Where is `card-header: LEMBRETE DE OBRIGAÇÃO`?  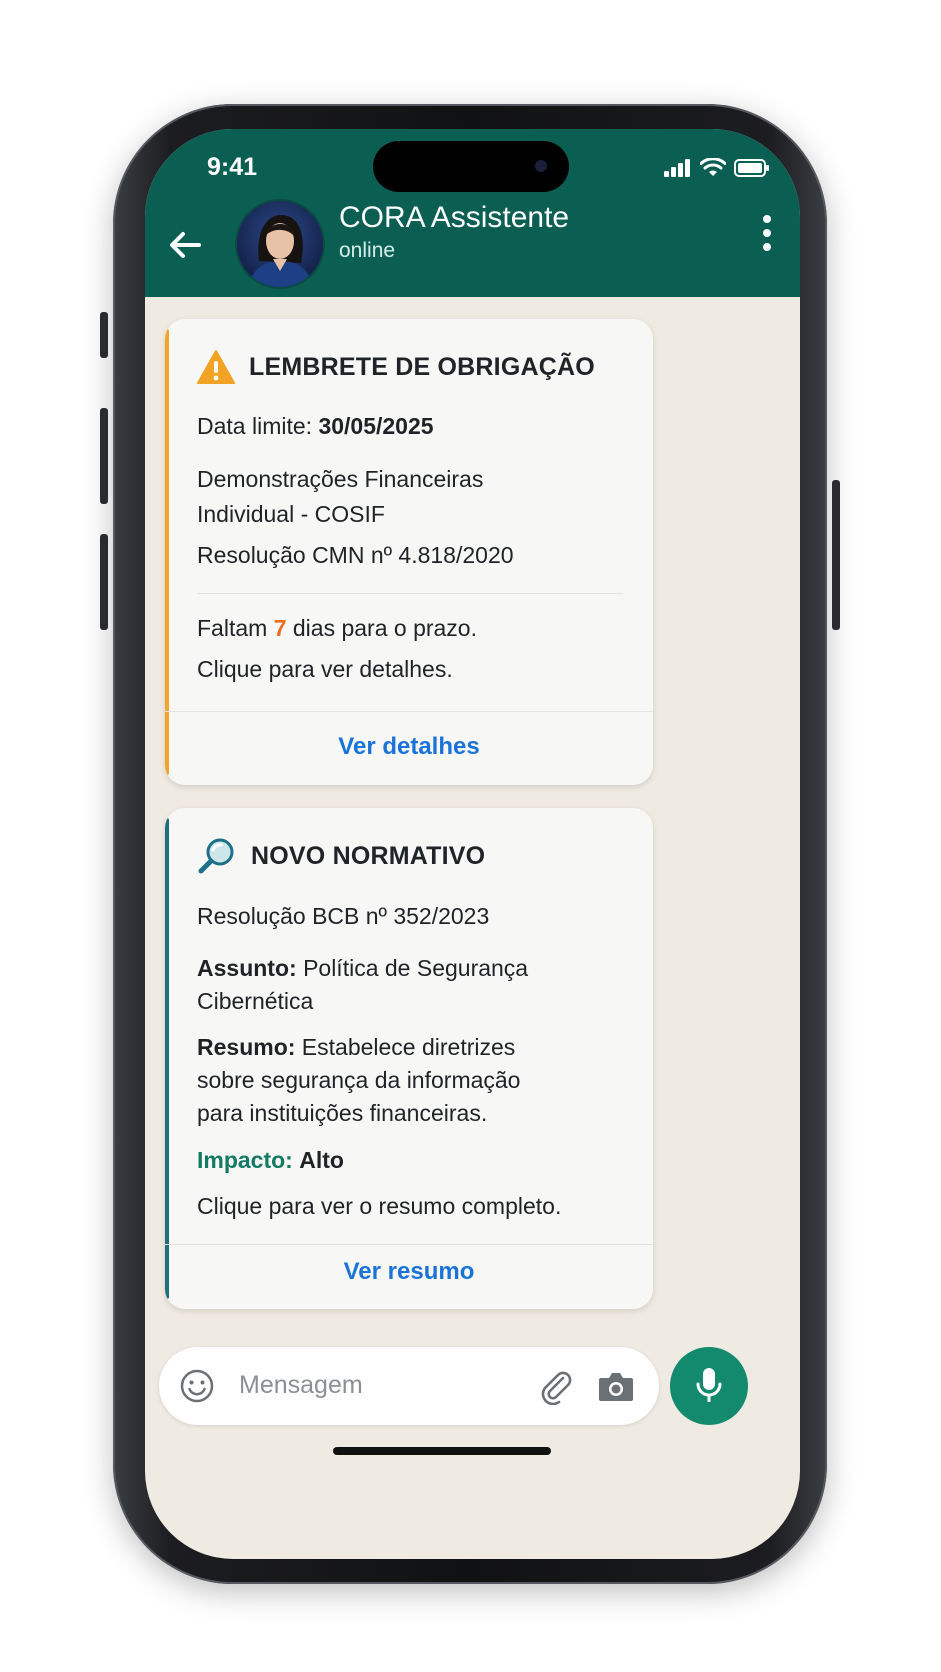
card-header: LEMBRETE DE OBRIGAÇÃO is located at coordinates (396, 367).